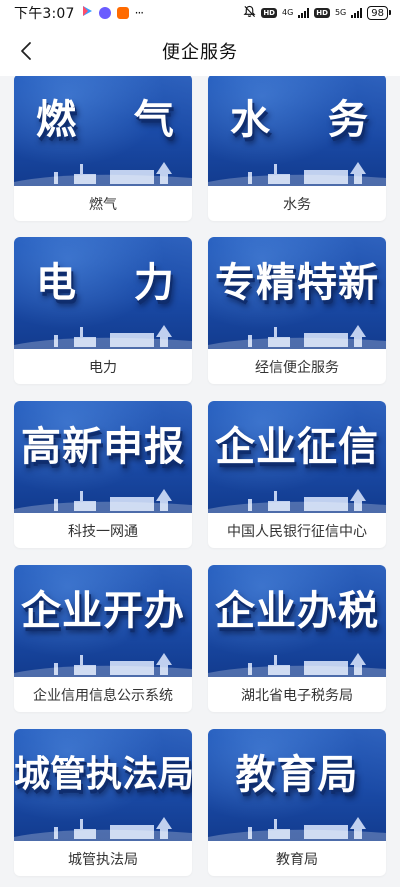  I want to click on gas-banner: 燃 气, so click(103, 131).